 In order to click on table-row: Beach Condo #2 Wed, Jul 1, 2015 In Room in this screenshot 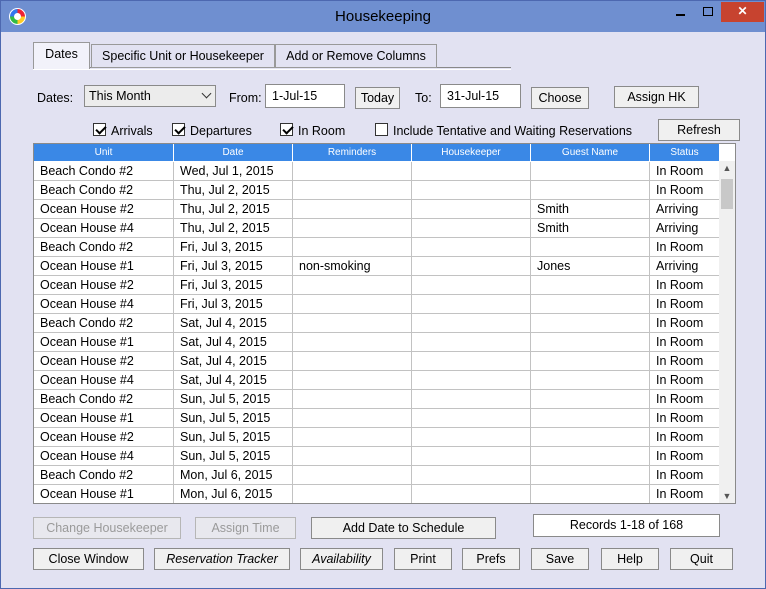, I will do `click(377, 171)`.